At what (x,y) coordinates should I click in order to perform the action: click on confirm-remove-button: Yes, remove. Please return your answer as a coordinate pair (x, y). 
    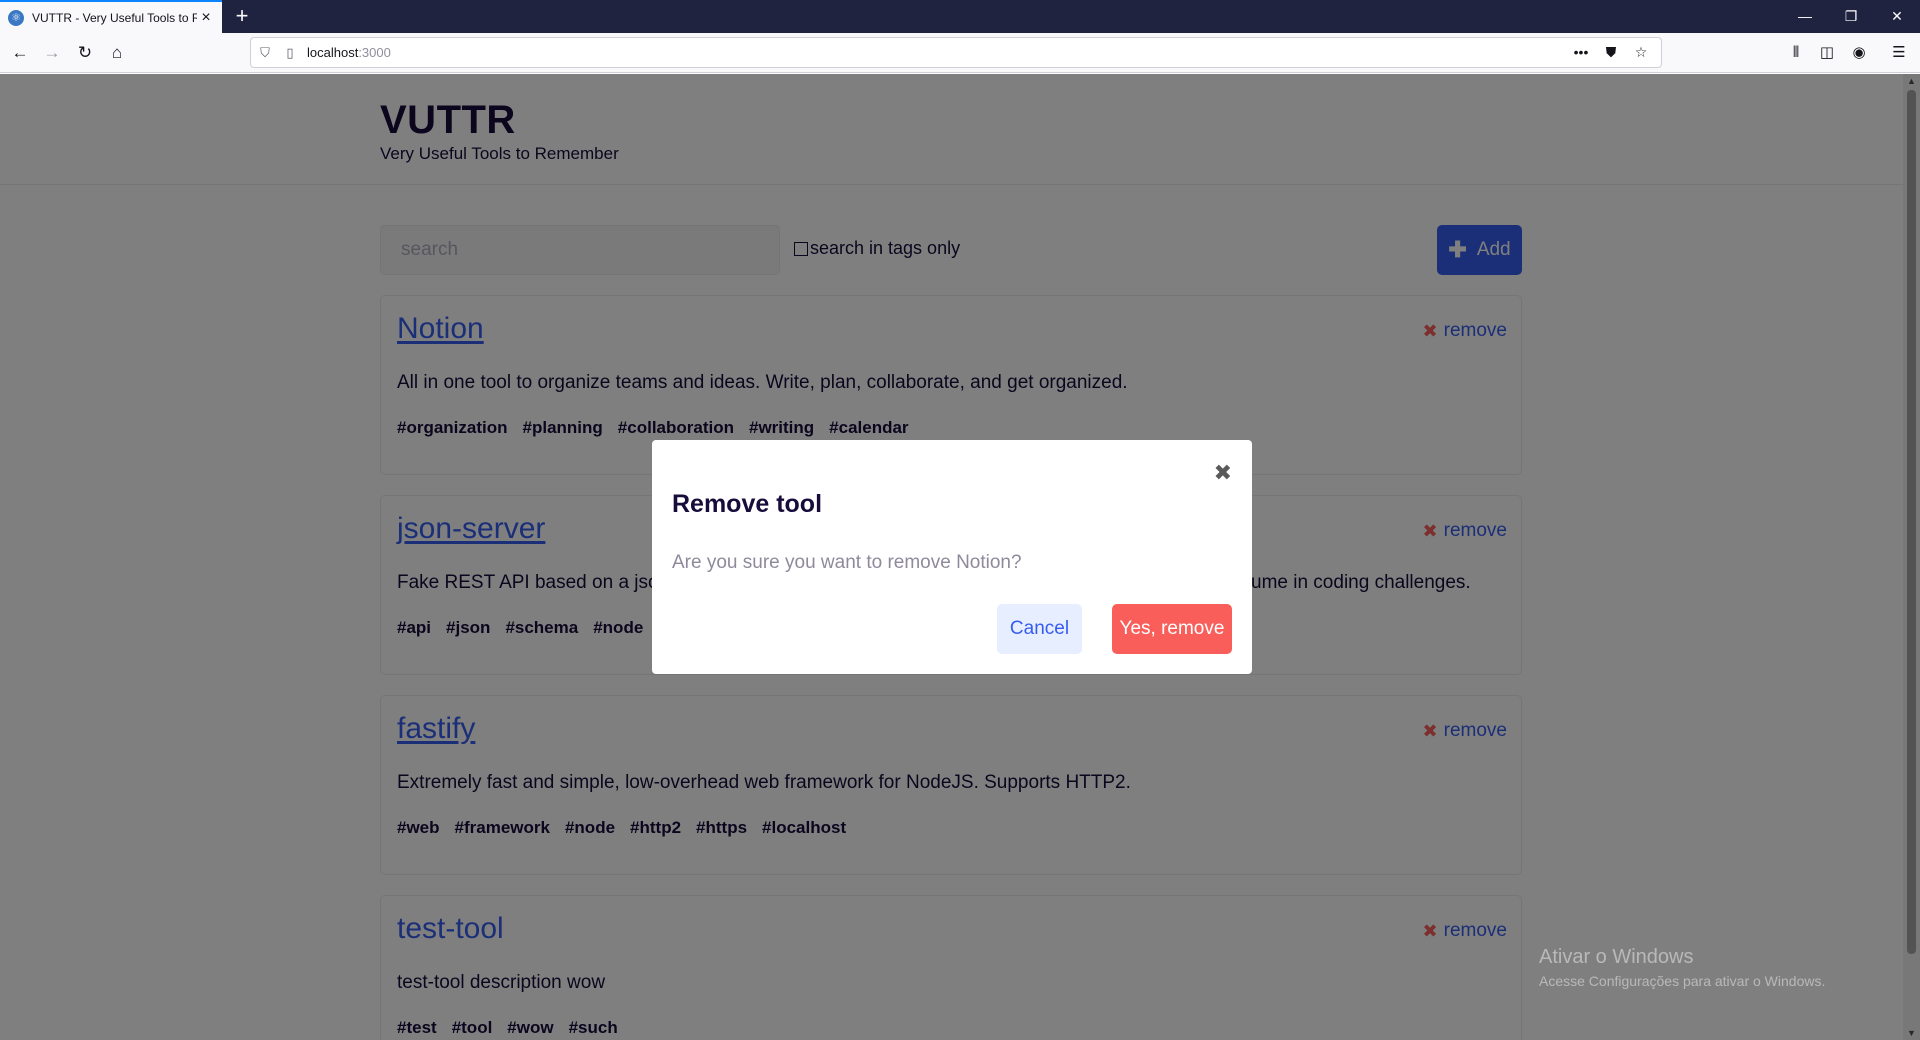
    Looking at the image, I should click on (1172, 629).